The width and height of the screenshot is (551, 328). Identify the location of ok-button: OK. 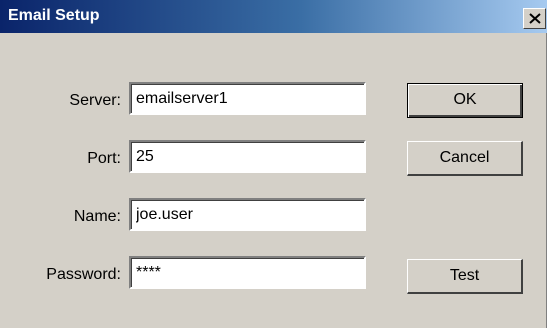
(465, 100).